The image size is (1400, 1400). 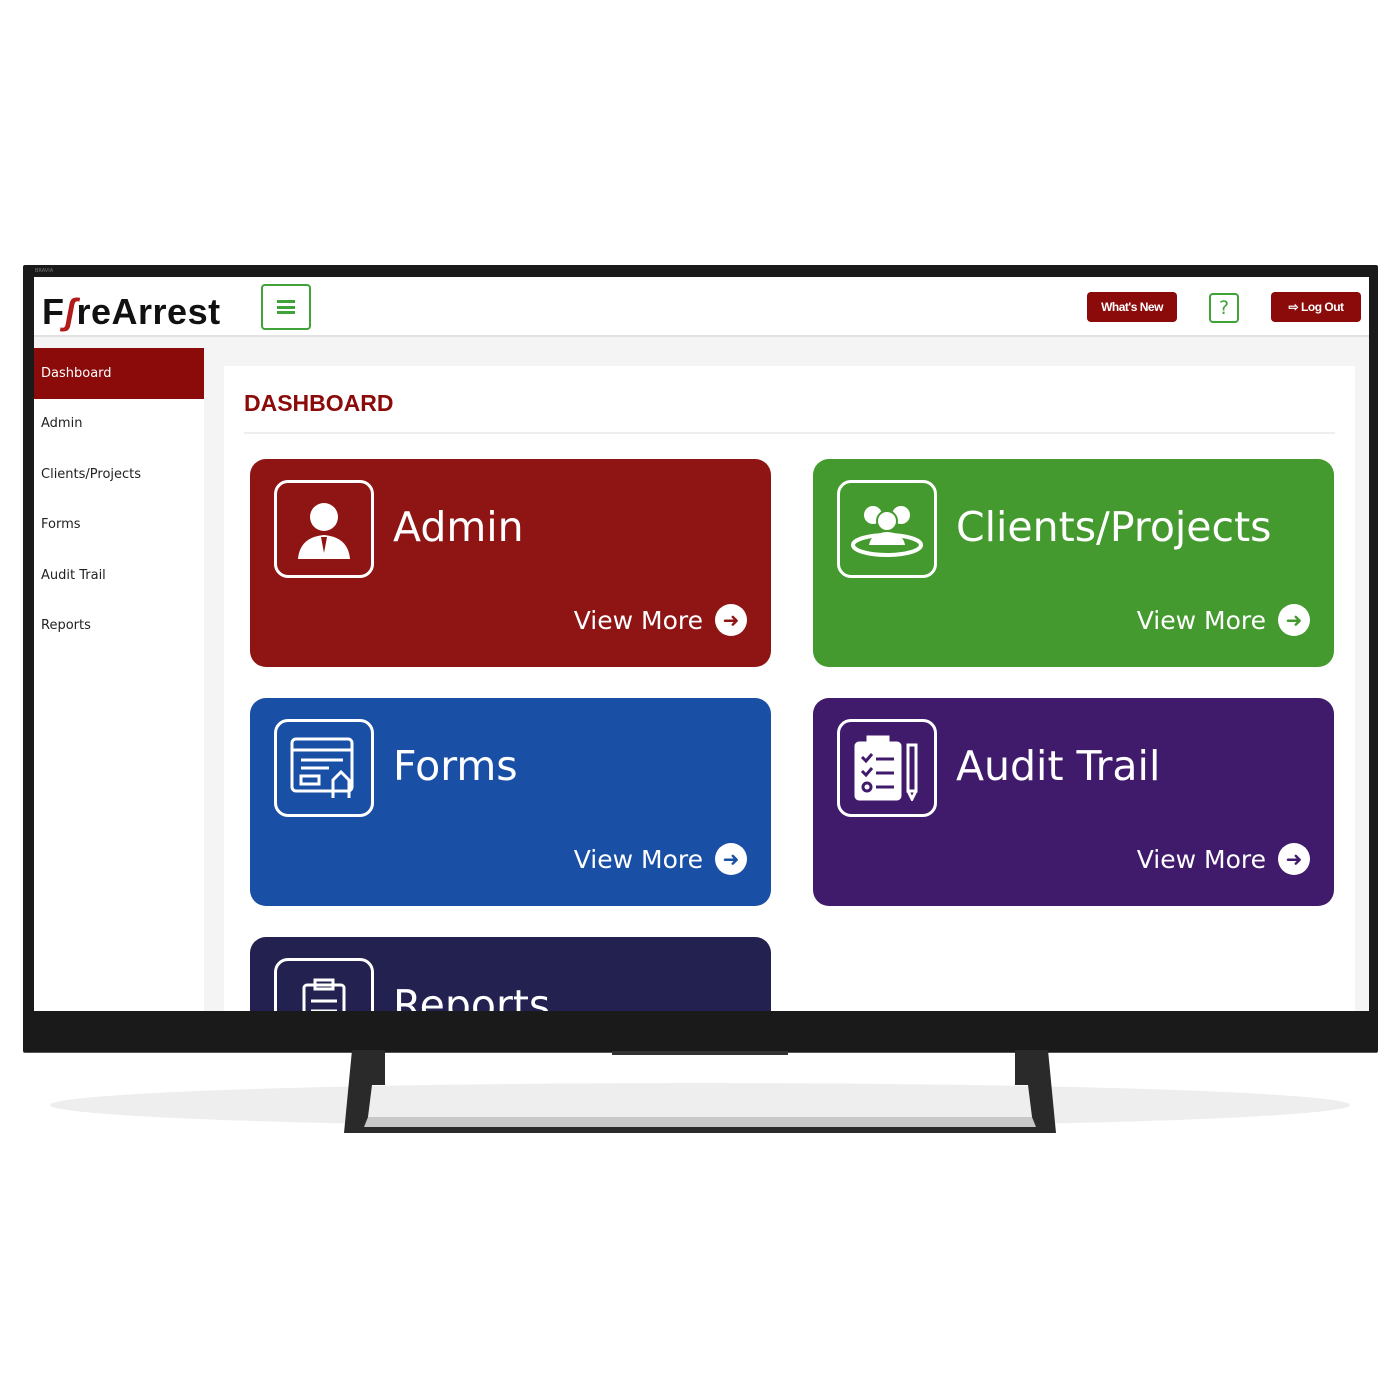 I want to click on top-bar: FʃreArrest What's New ? ⇨ Log Out, so click(x=701, y=307).